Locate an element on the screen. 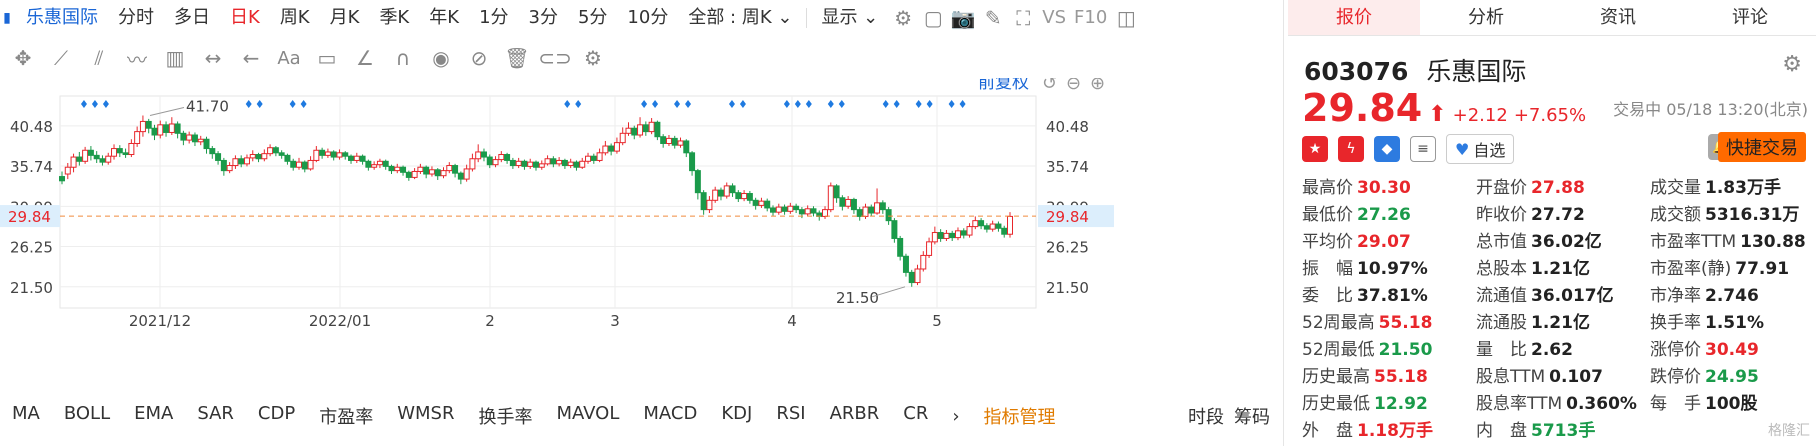 The width and height of the screenshot is (1816, 446). stat-label: 成交额 is located at coordinates (1675, 215).